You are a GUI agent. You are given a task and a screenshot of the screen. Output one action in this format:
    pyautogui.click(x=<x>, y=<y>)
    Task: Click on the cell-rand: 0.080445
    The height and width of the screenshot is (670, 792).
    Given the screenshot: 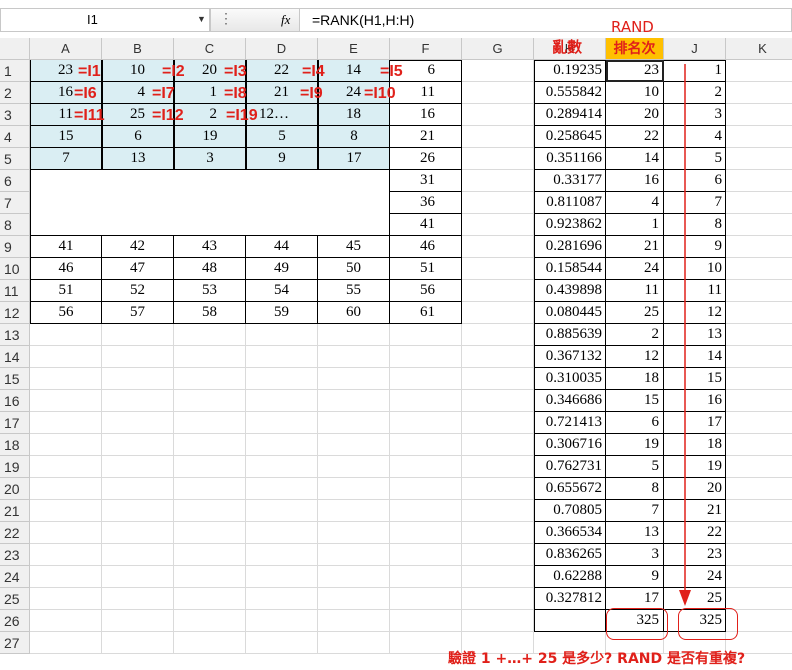 What is the action you would take?
    pyautogui.click(x=570, y=313)
    